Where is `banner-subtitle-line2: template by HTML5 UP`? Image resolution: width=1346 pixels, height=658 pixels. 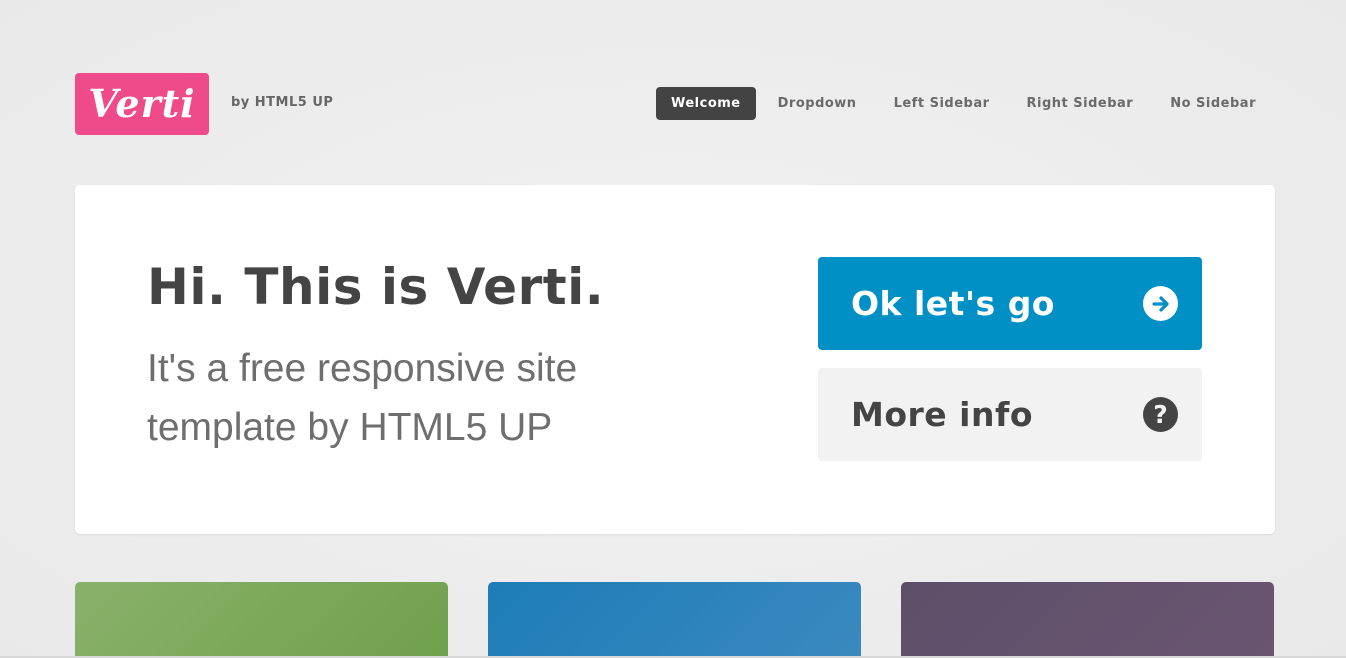 banner-subtitle-line2: template by HTML5 UP is located at coordinates (350, 427).